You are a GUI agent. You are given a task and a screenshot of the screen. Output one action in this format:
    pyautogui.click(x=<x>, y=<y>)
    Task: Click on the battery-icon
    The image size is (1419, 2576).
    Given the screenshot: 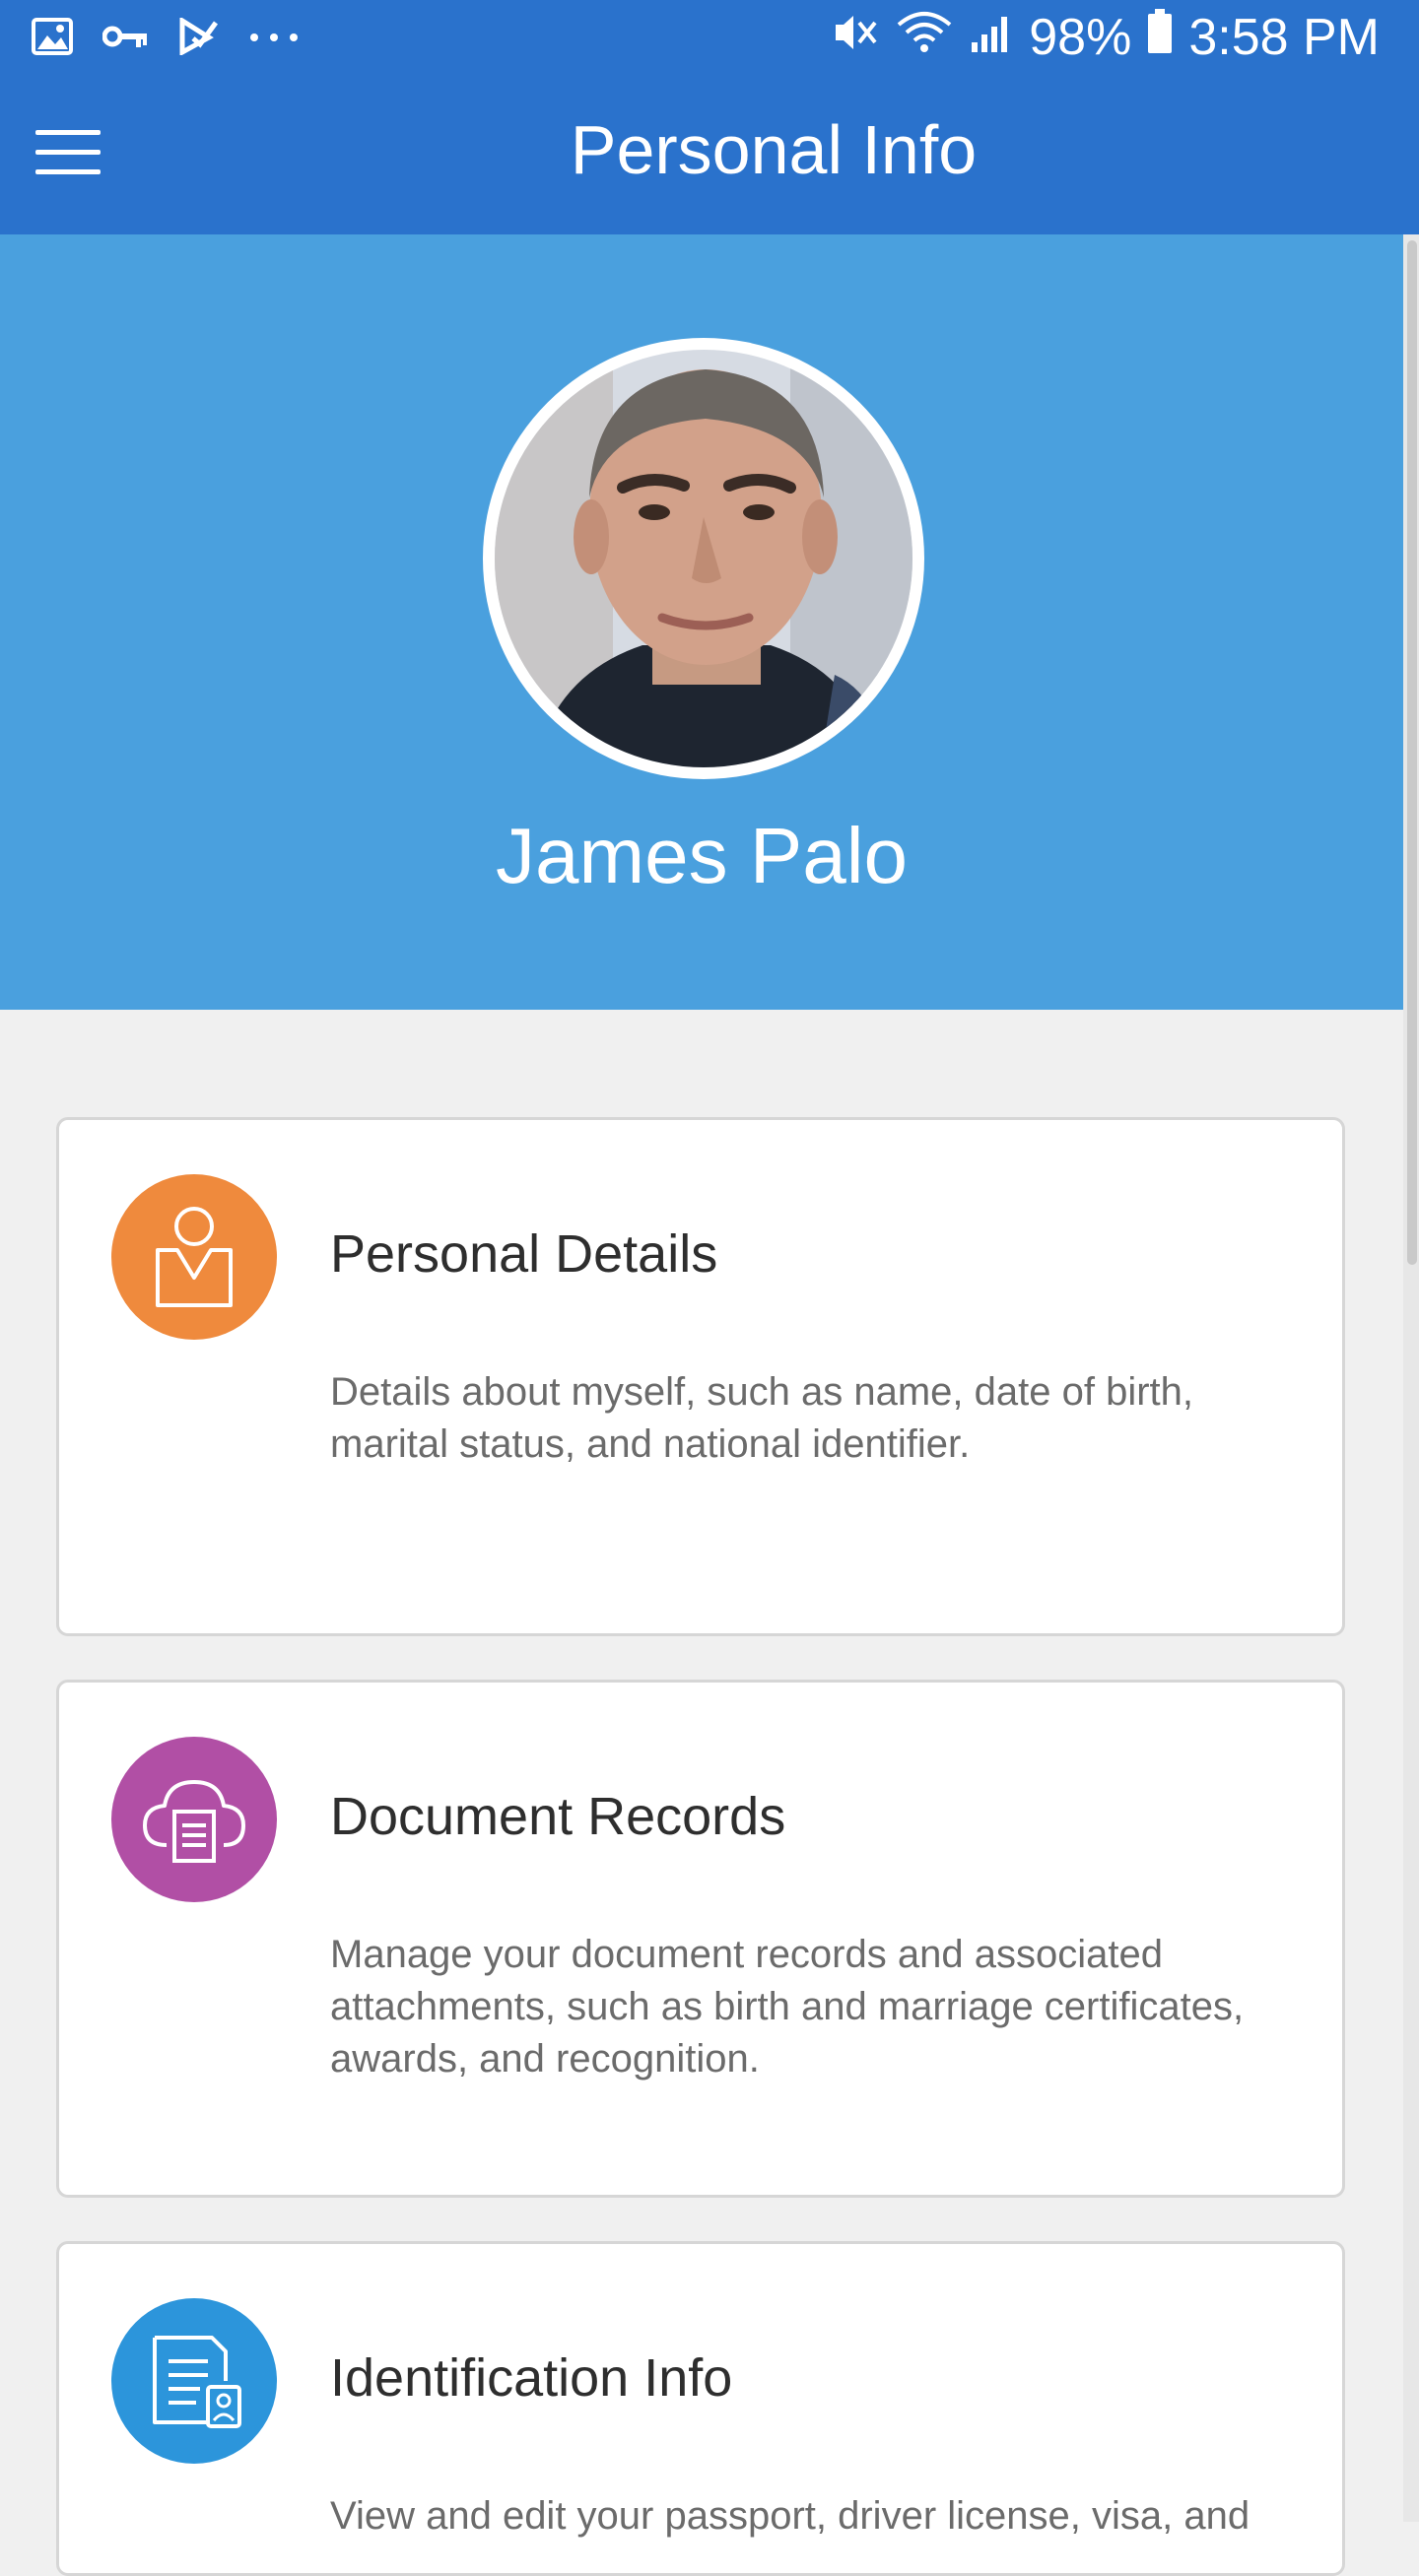 What is the action you would take?
    pyautogui.click(x=1160, y=37)
    